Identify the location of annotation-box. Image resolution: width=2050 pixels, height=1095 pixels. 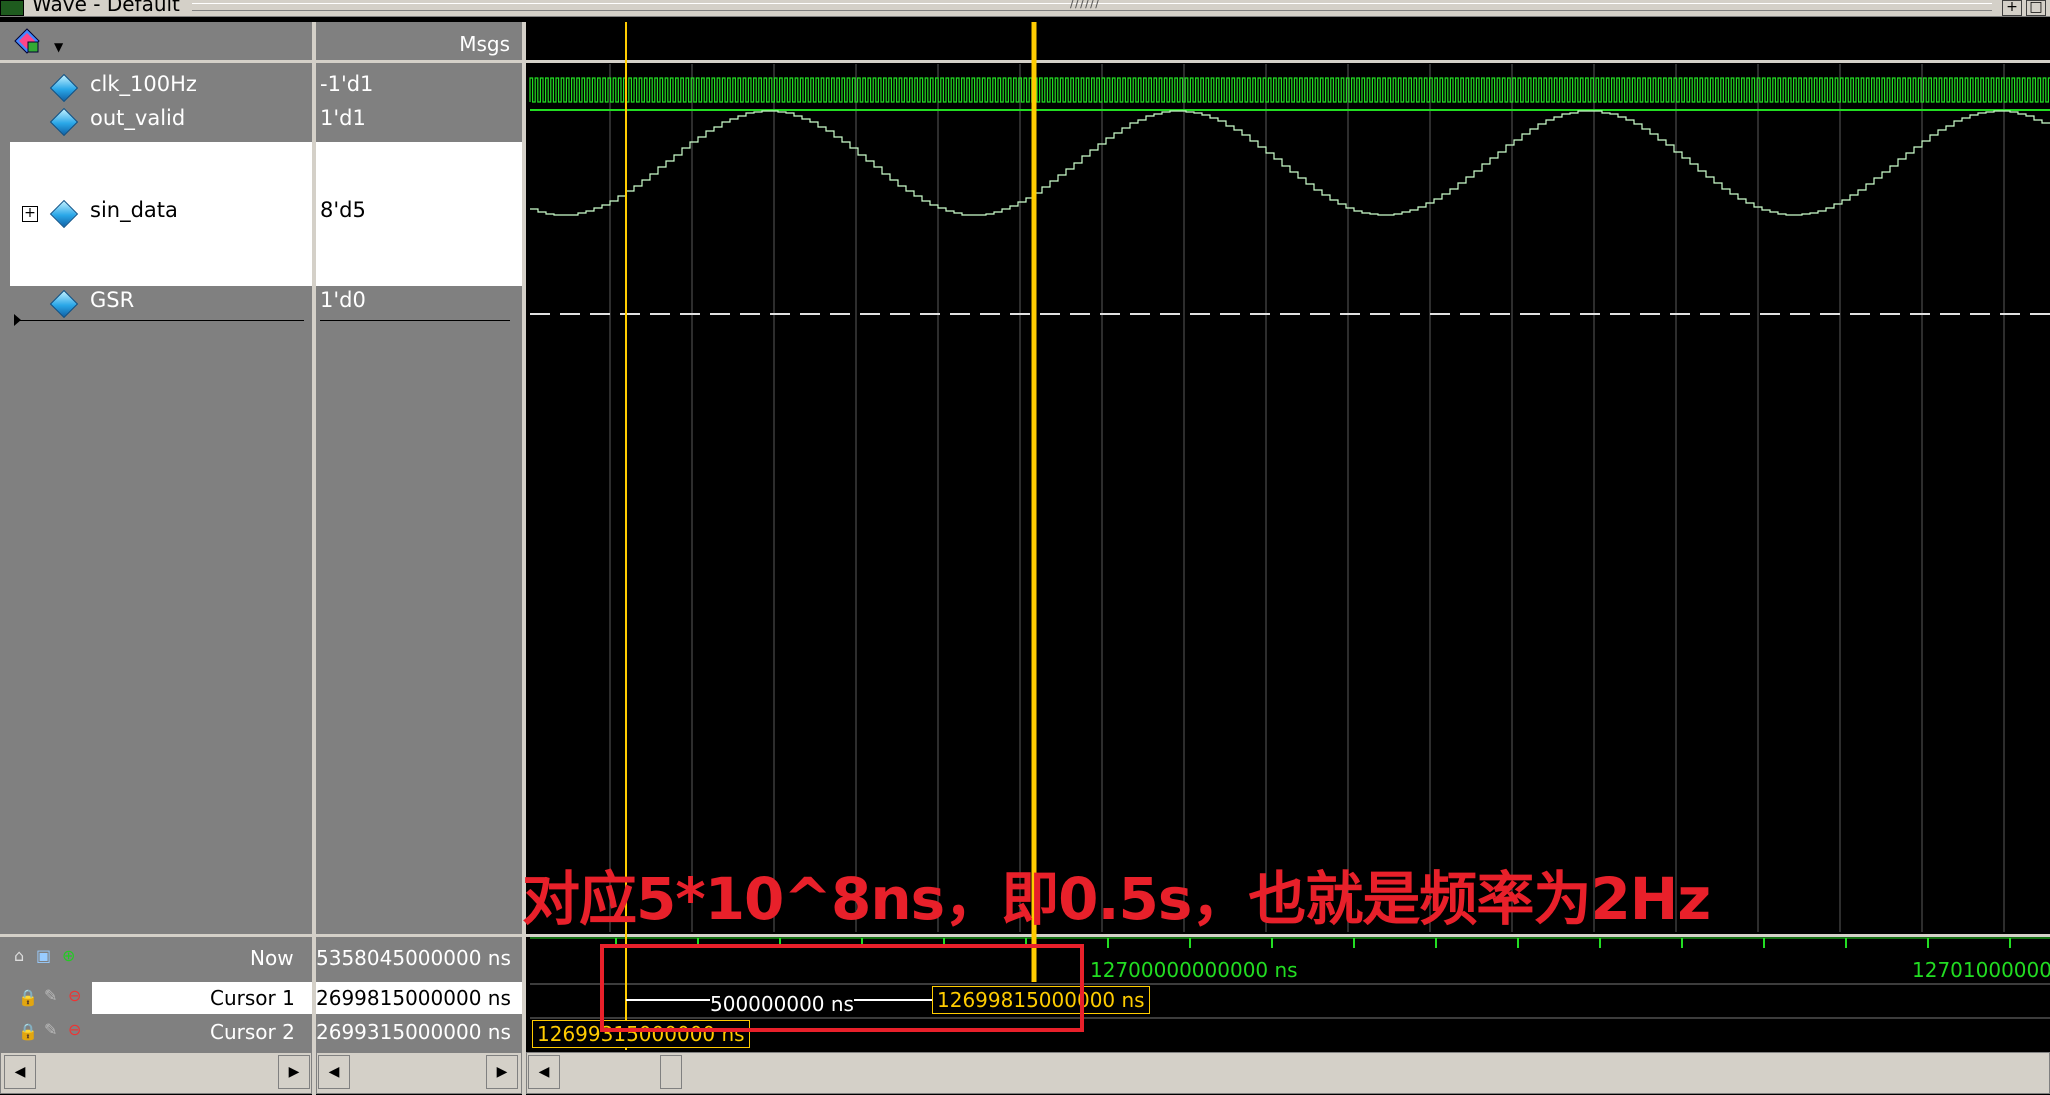
(842, 988).